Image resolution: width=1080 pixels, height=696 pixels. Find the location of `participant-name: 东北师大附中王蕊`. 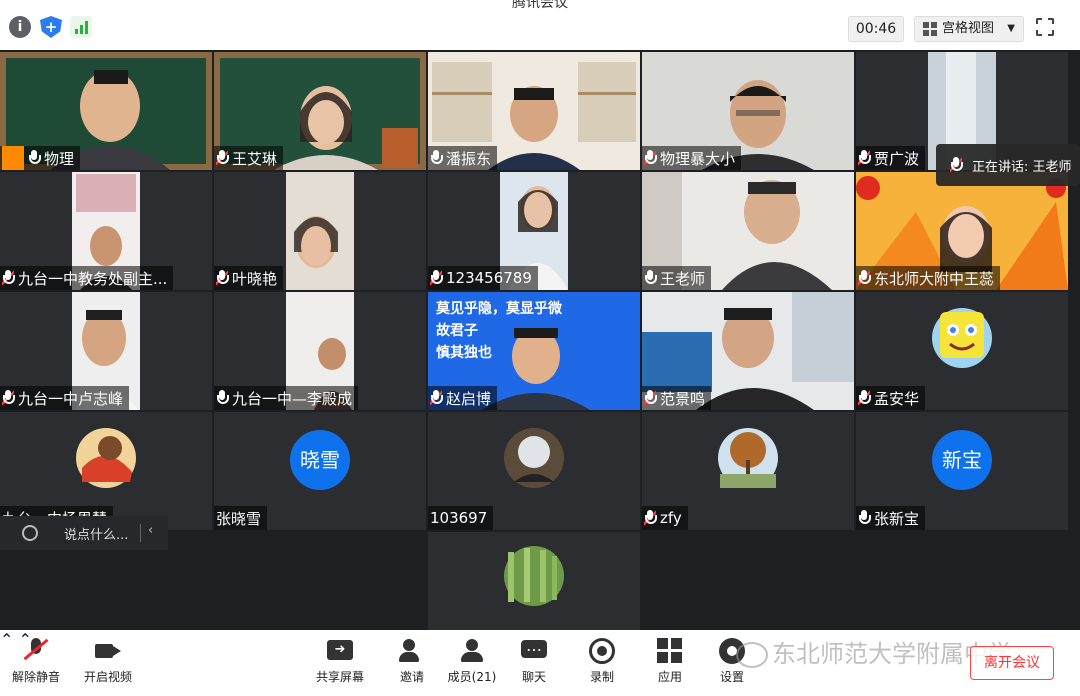

participant-name: 东北师大附中王蕊 is located at coordinates (934, 278).